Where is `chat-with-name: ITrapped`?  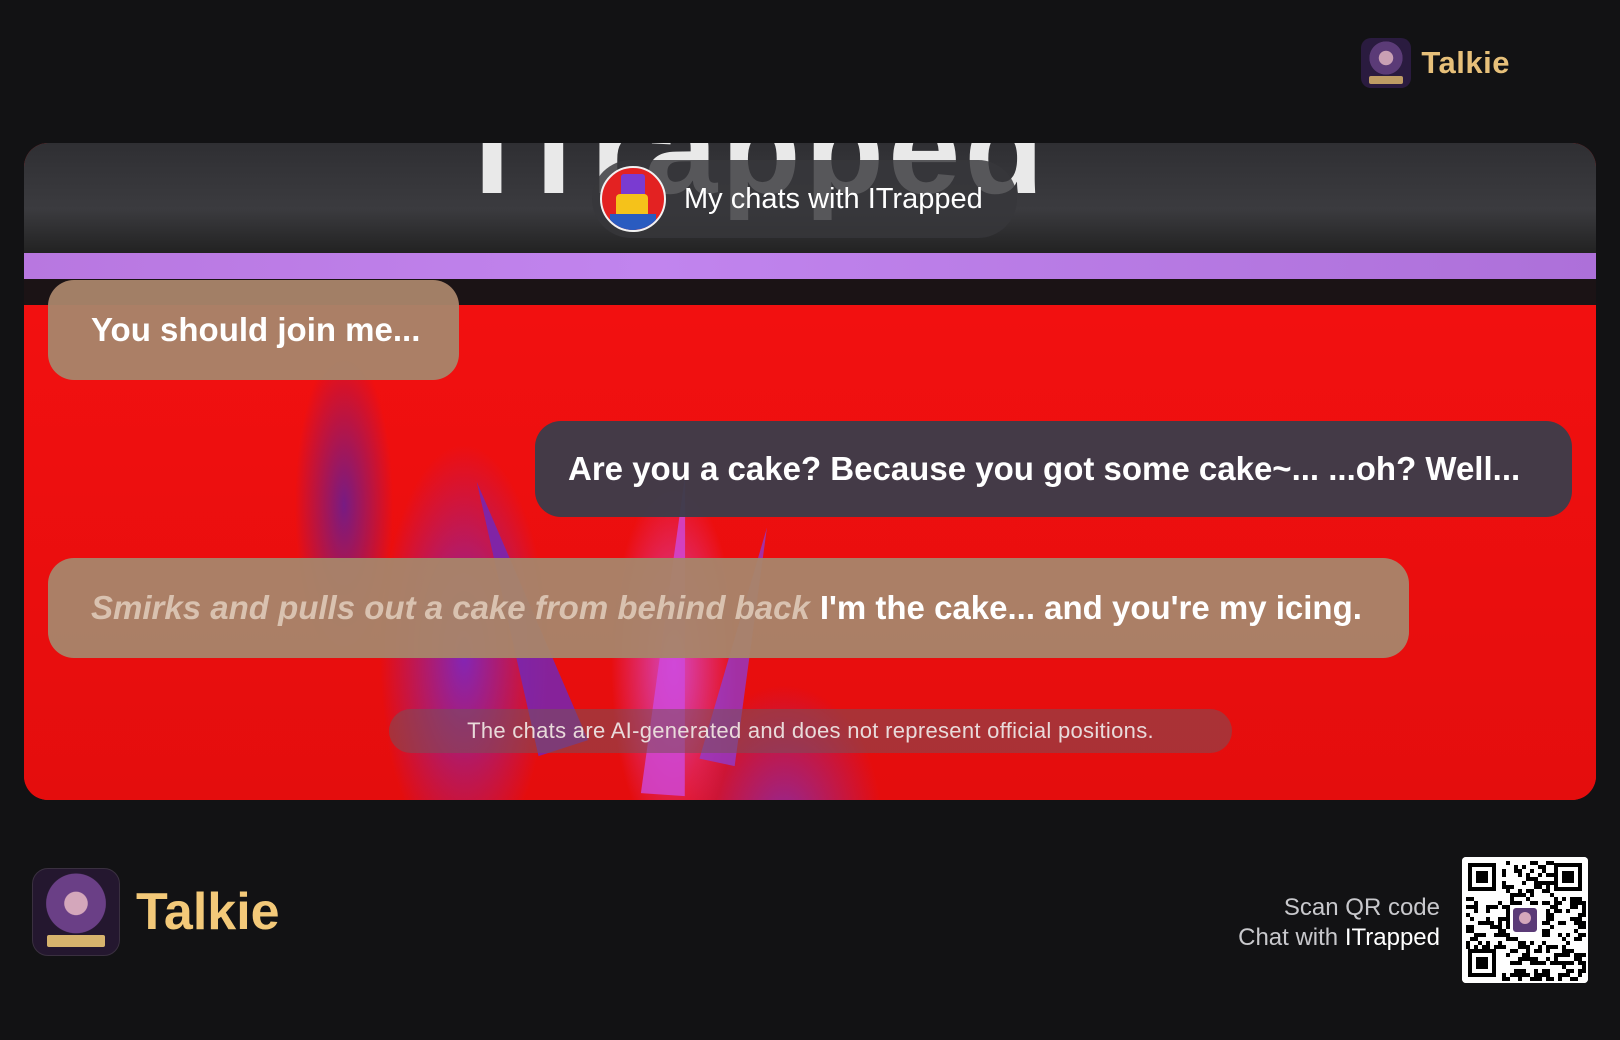 chat-with-name: ITrapped is located at coordinates (1392, 937).